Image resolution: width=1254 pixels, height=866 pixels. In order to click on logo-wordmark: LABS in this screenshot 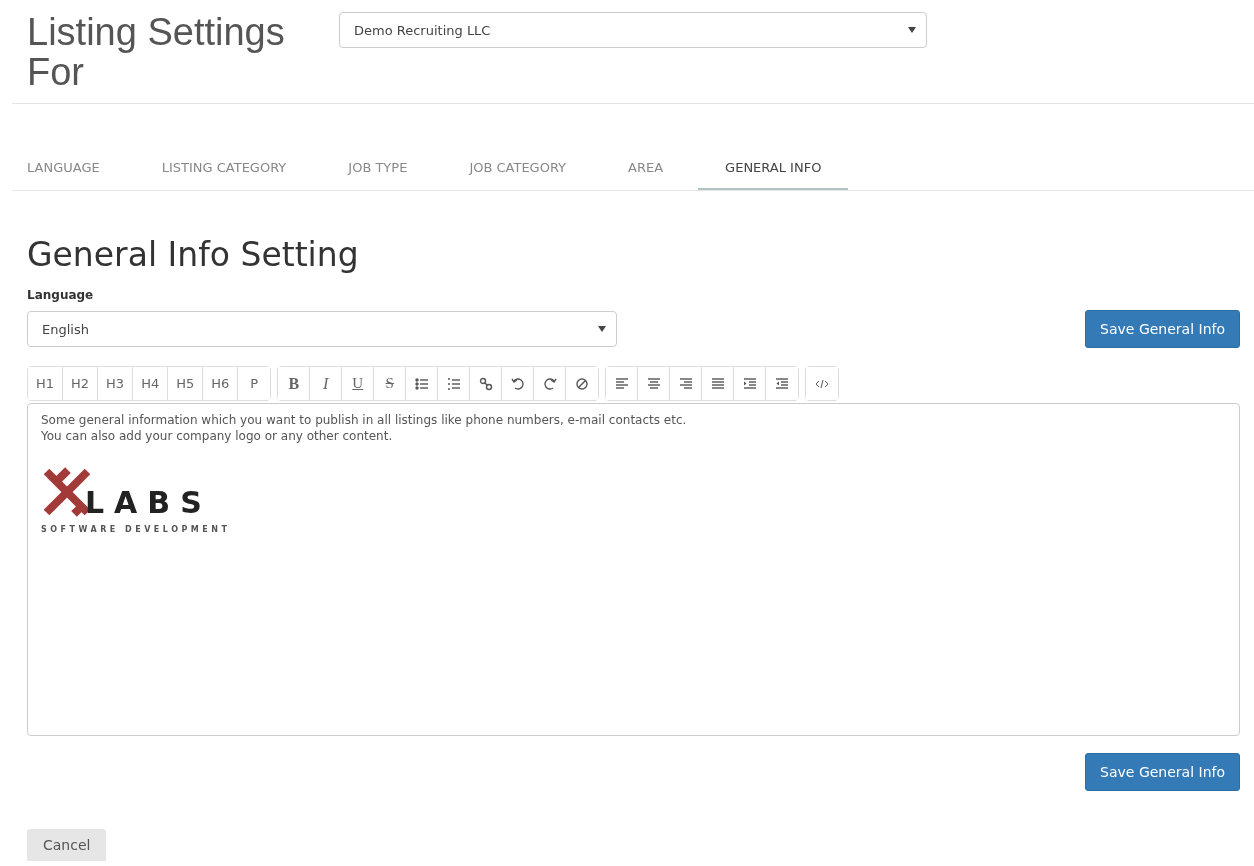, I will do `click(148, 503)`.